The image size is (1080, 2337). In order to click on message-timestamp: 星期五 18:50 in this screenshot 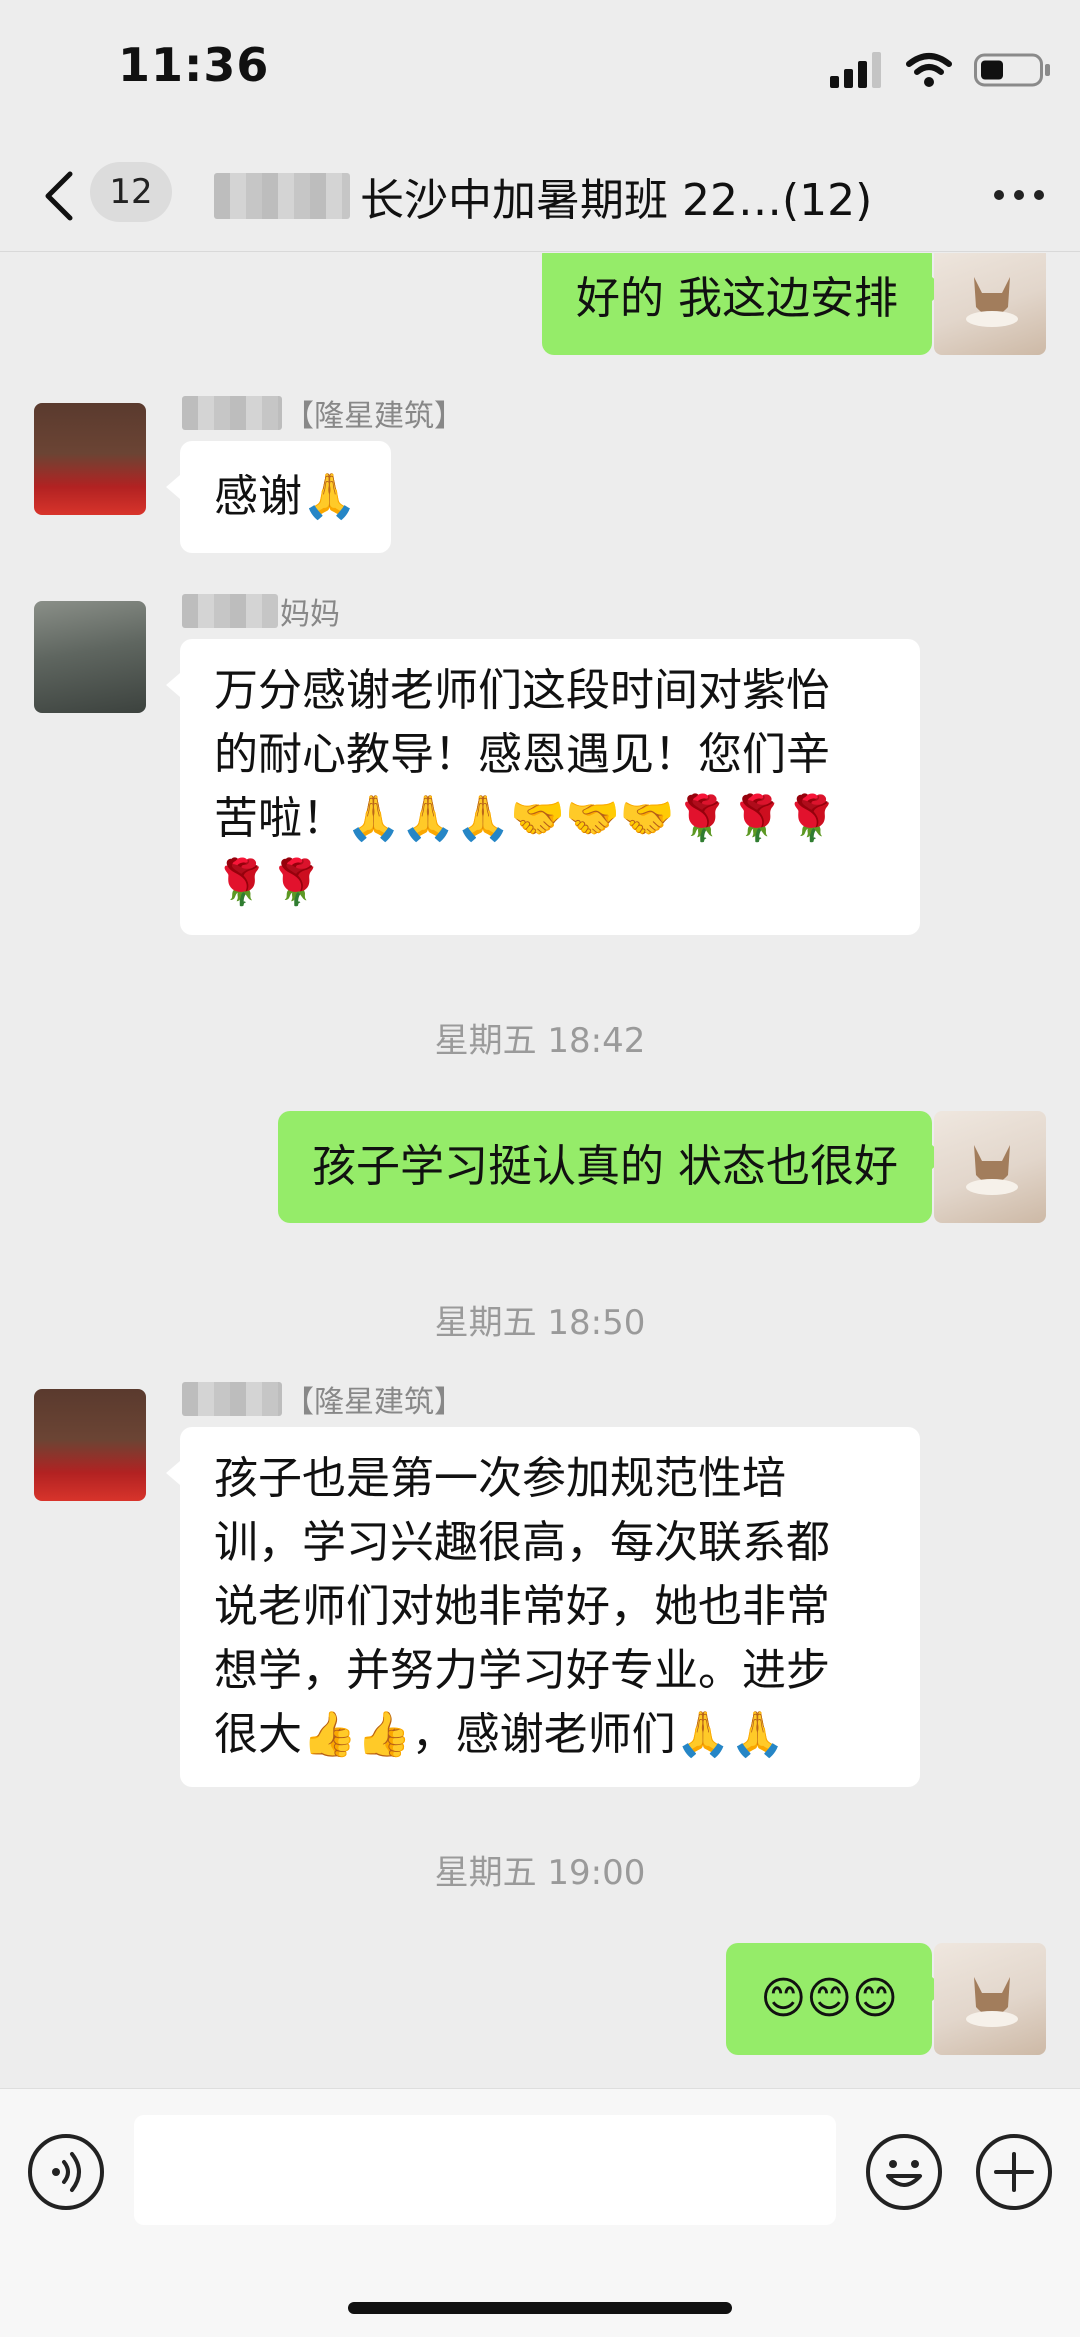, I will do `click(540, 1323)`.